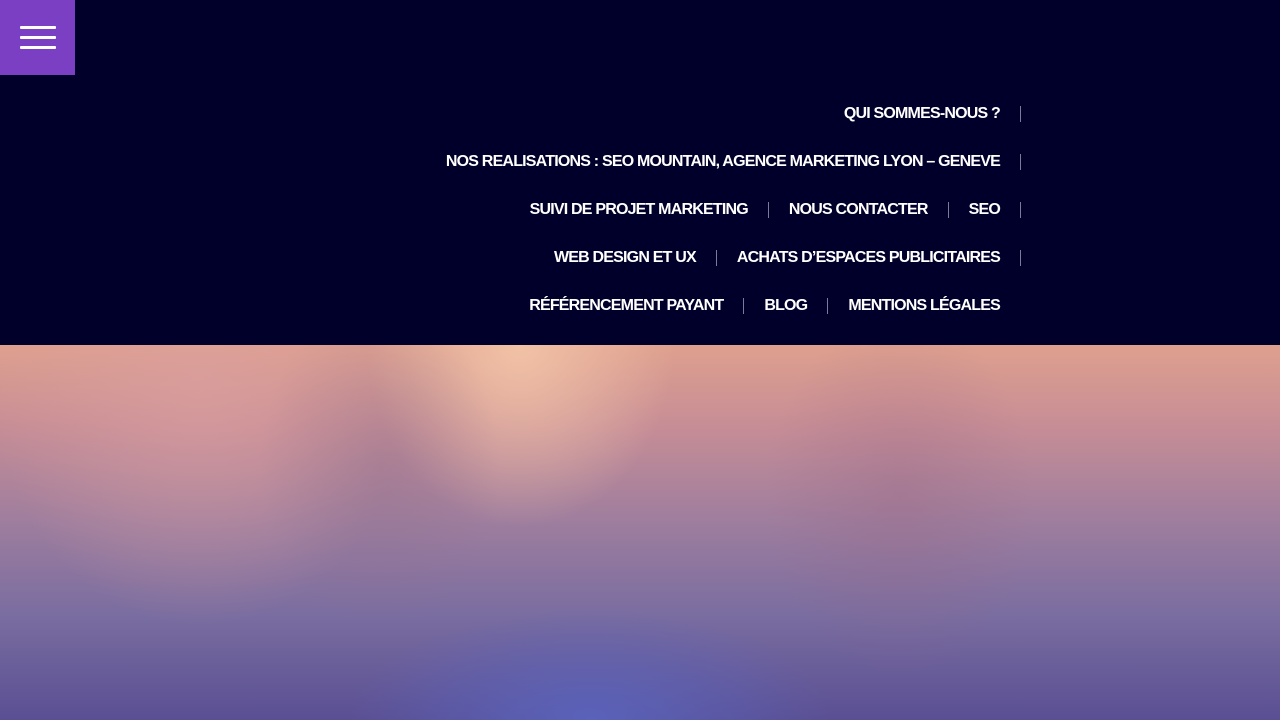 The image size is (1280, 720). I want to click on nav-link-mentions-legales: MENTIONS LÉGALES, so click(924, 306).